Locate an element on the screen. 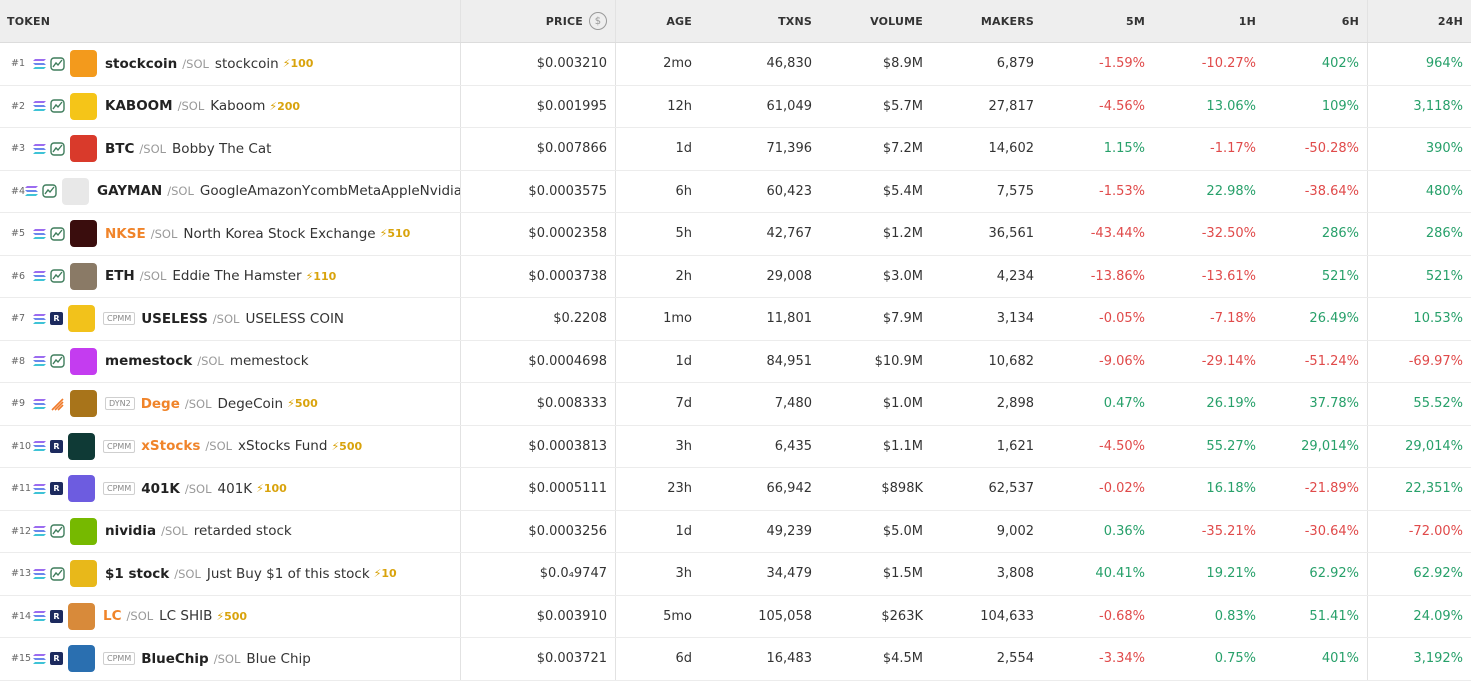  volume-cell: $4.5M is located at coordinates (902, 659).